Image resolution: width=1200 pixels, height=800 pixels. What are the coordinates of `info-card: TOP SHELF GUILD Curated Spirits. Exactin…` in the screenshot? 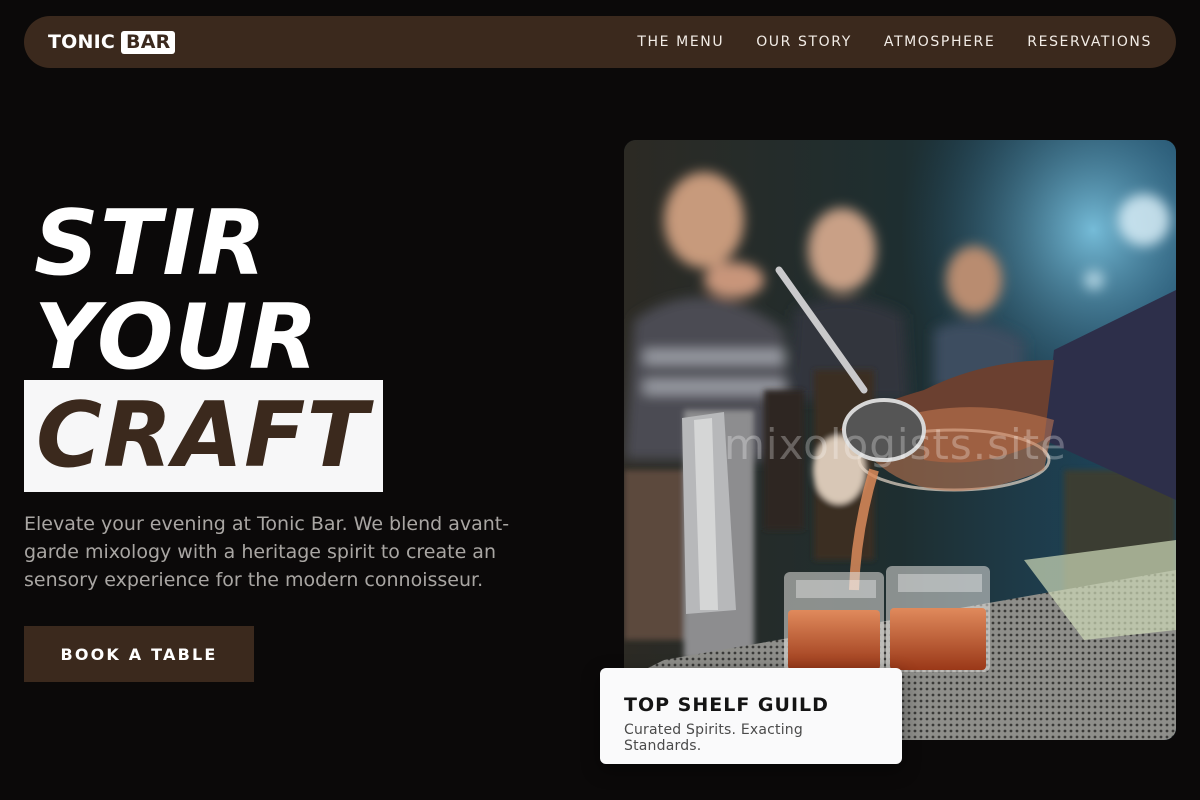 It's located at (751, 716).